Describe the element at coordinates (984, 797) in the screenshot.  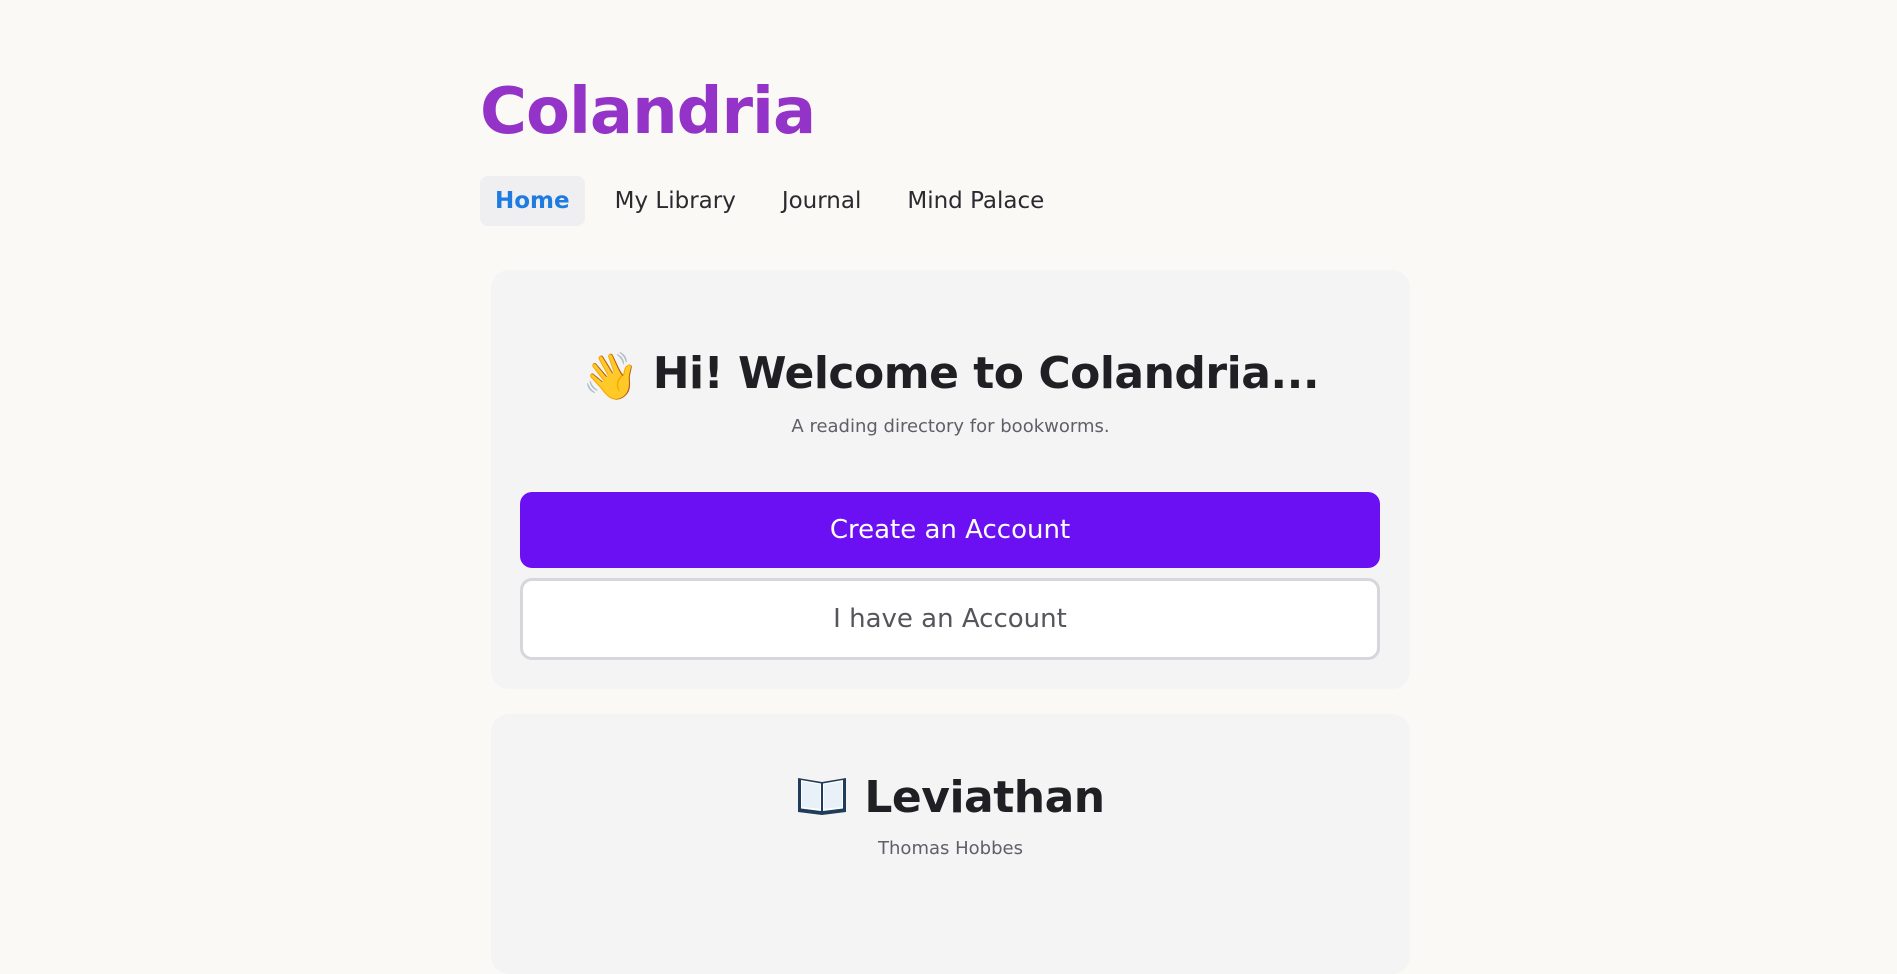
I see `book-title-text: Leviathan` at that location.